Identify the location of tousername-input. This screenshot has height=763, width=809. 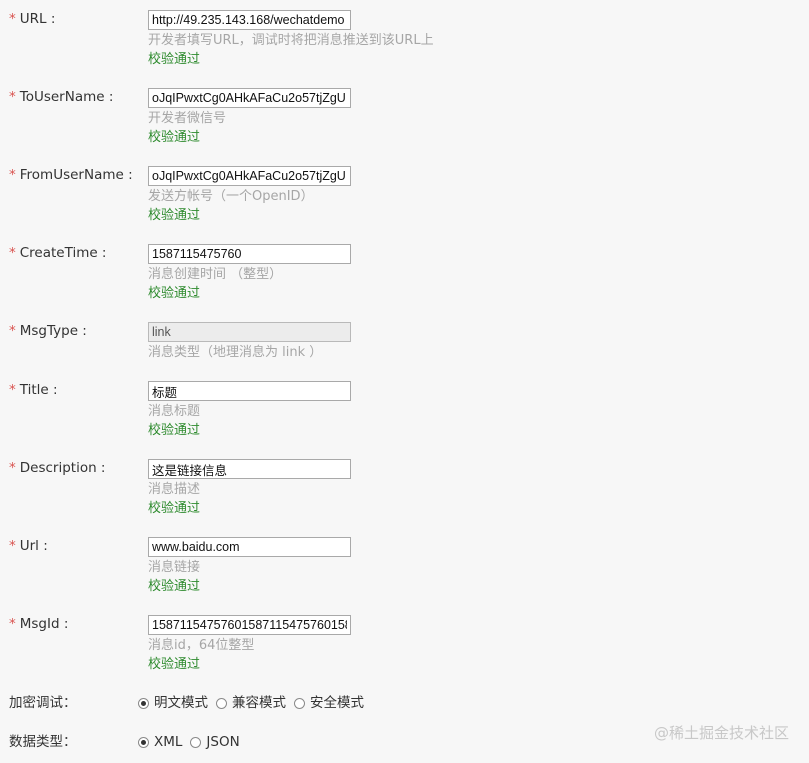
(249, 98).